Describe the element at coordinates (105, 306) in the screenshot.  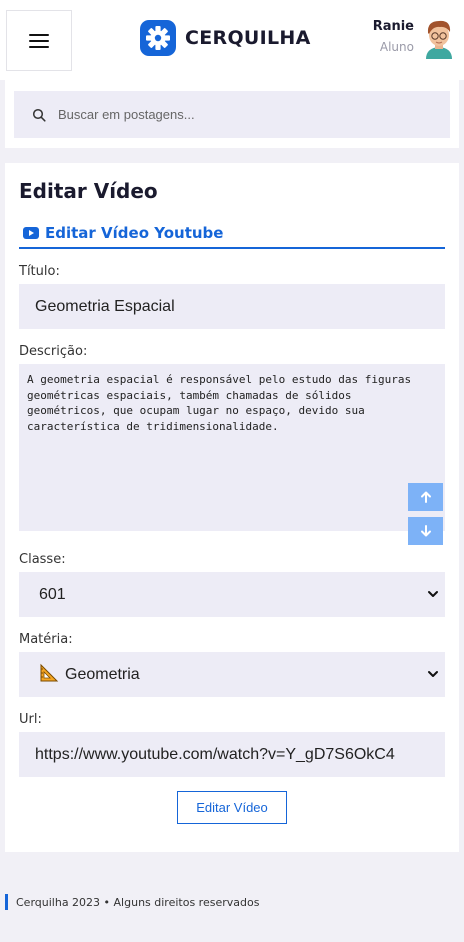
I see `title-value: Geometria Espacial` at that location.